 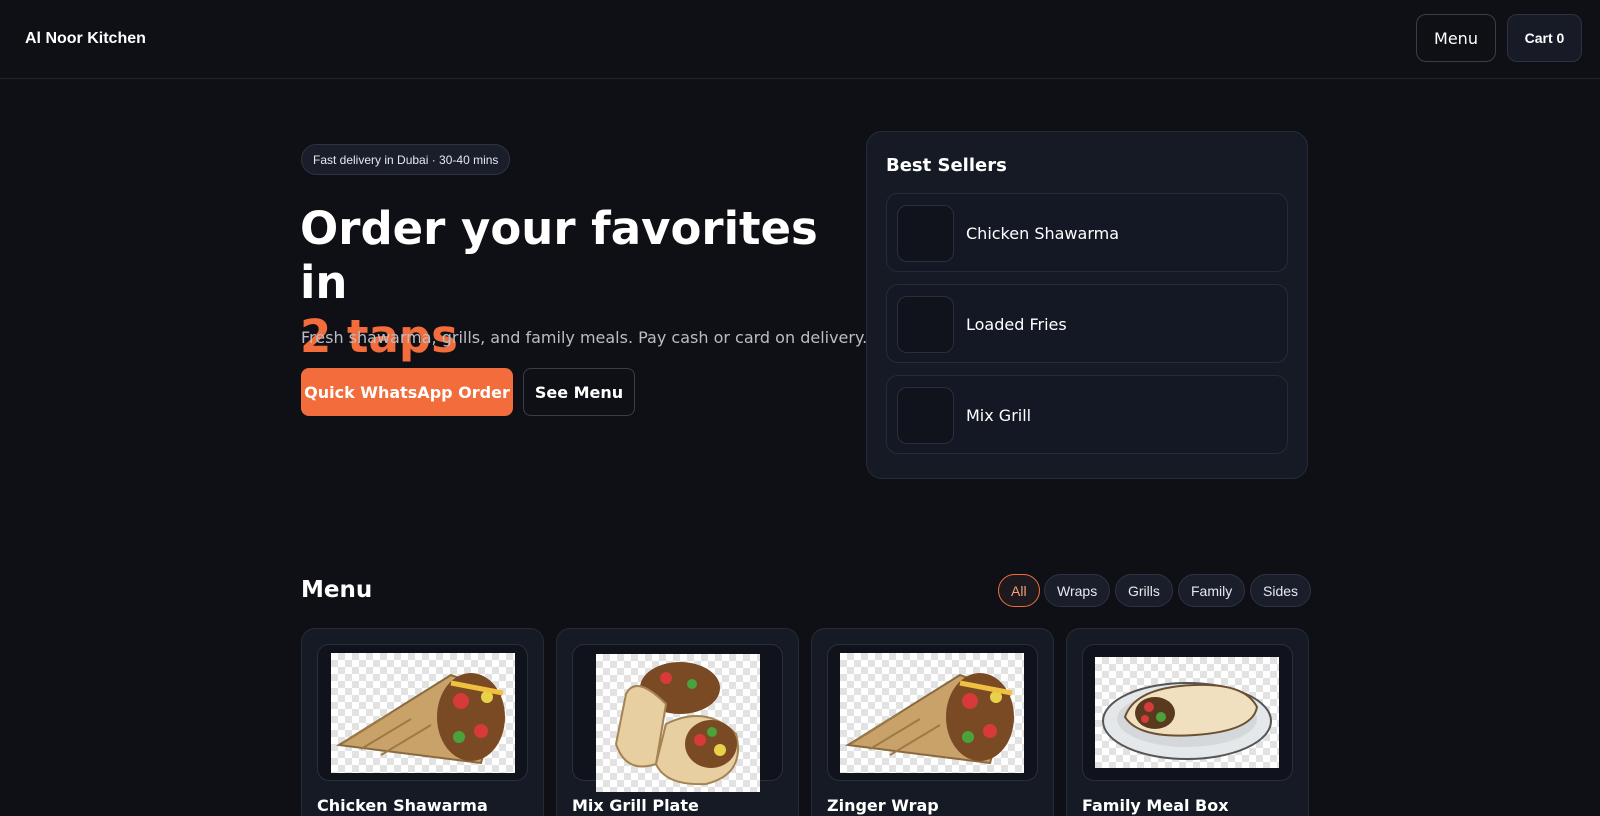 I want to click on double-wrap-image, so click(x=678, y=723).